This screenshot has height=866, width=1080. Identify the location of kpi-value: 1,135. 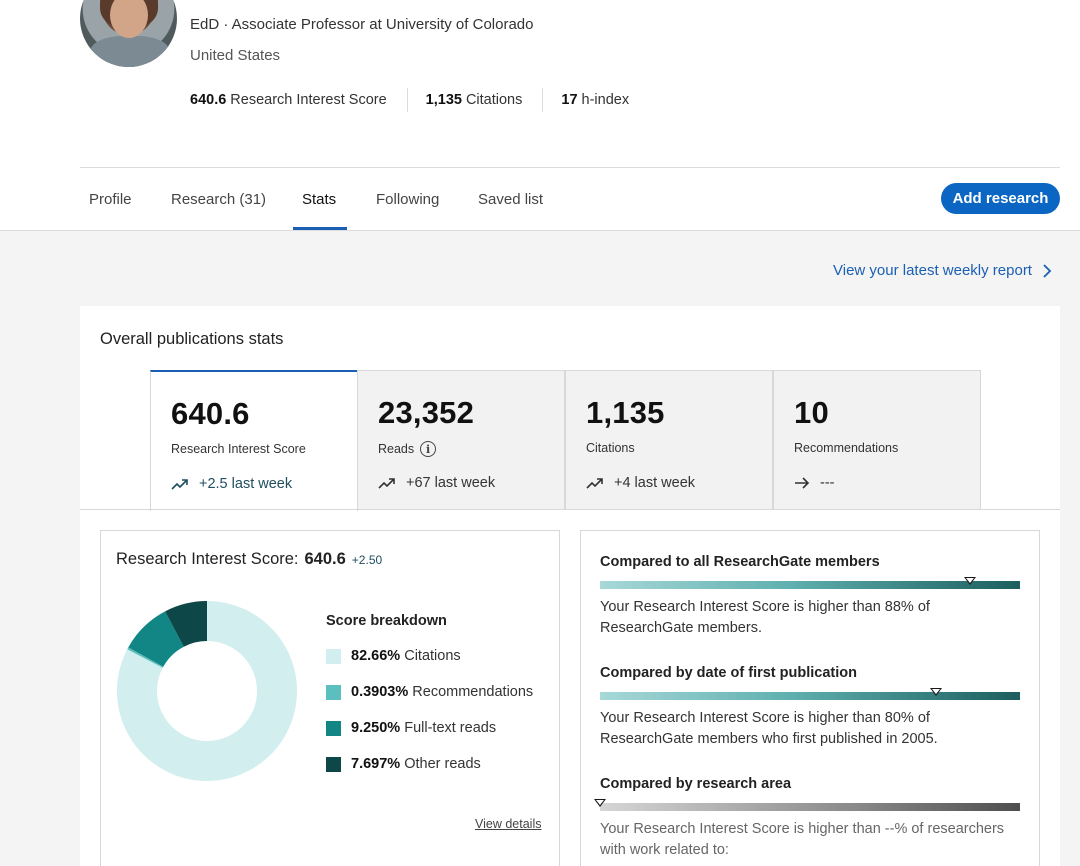
(625, 412).